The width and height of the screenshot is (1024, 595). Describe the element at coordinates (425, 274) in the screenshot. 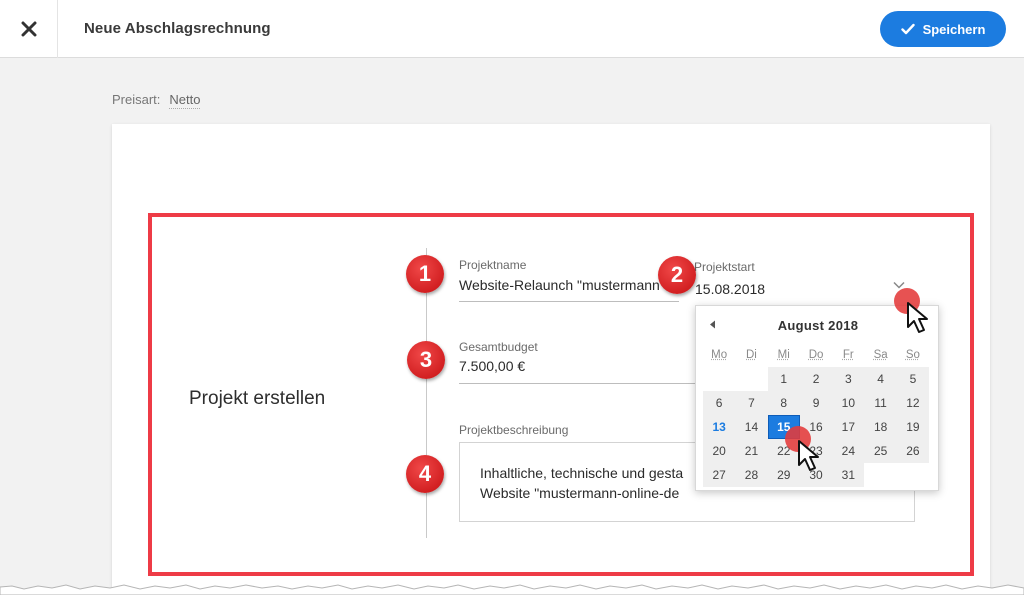

I see `step-badge-1: 1` at that location.